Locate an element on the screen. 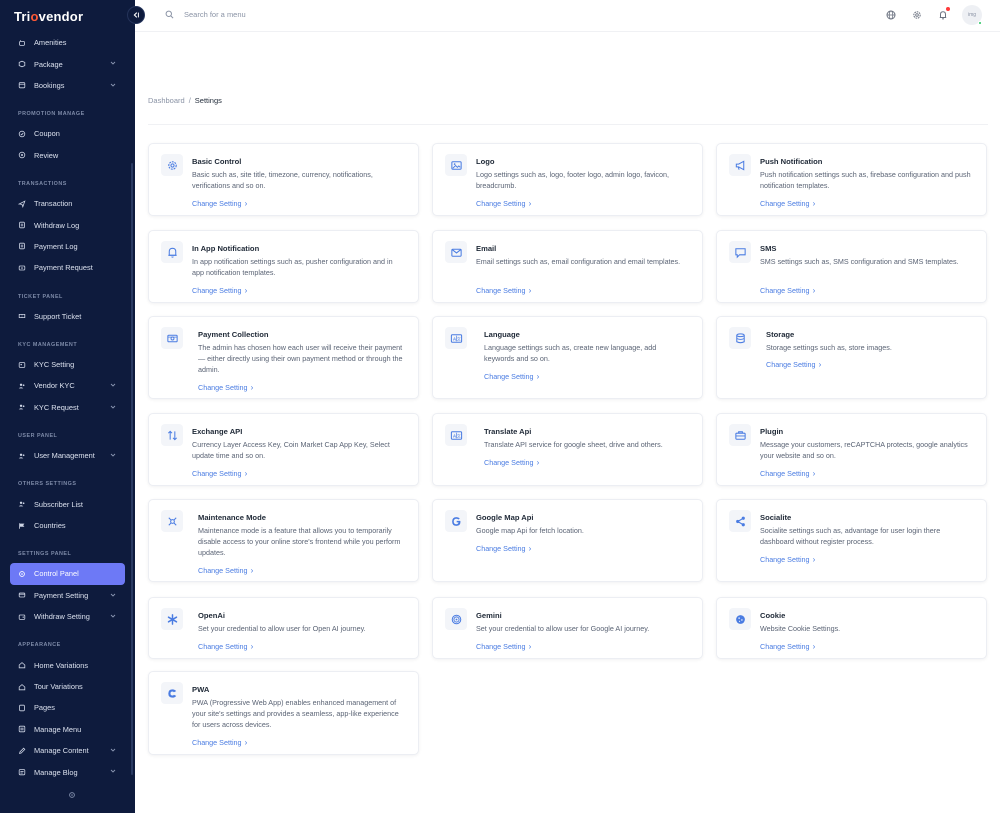 The height and width of the screenshot is (813, 1000). sidebar-item-package: Package is located at coordinates (67, 63).